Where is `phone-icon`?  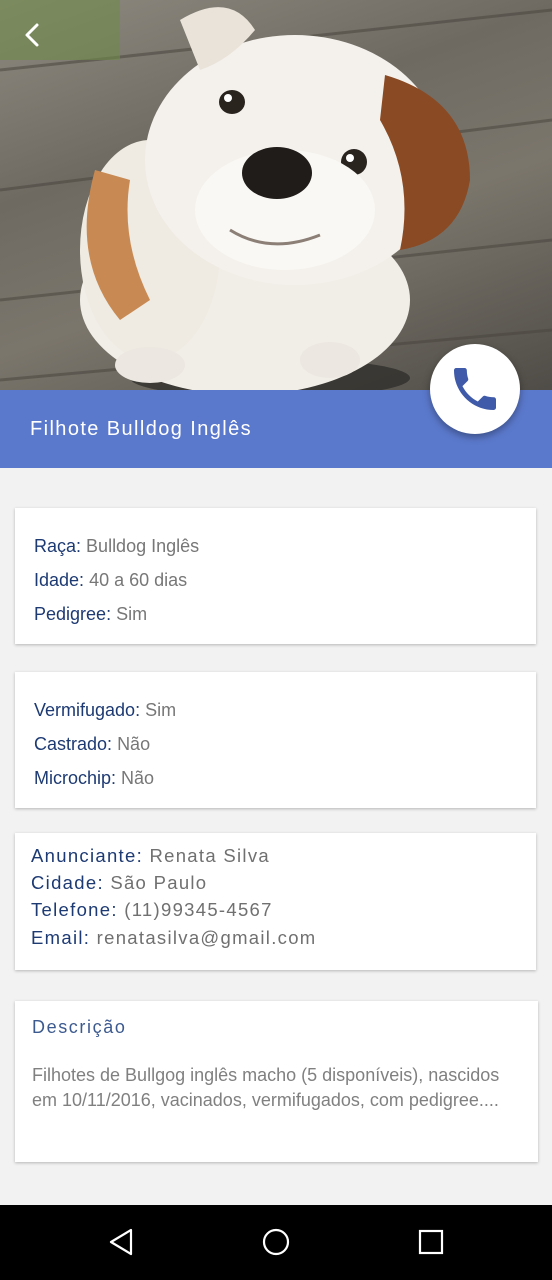 phone-icon is located at coordinates (475, 389).